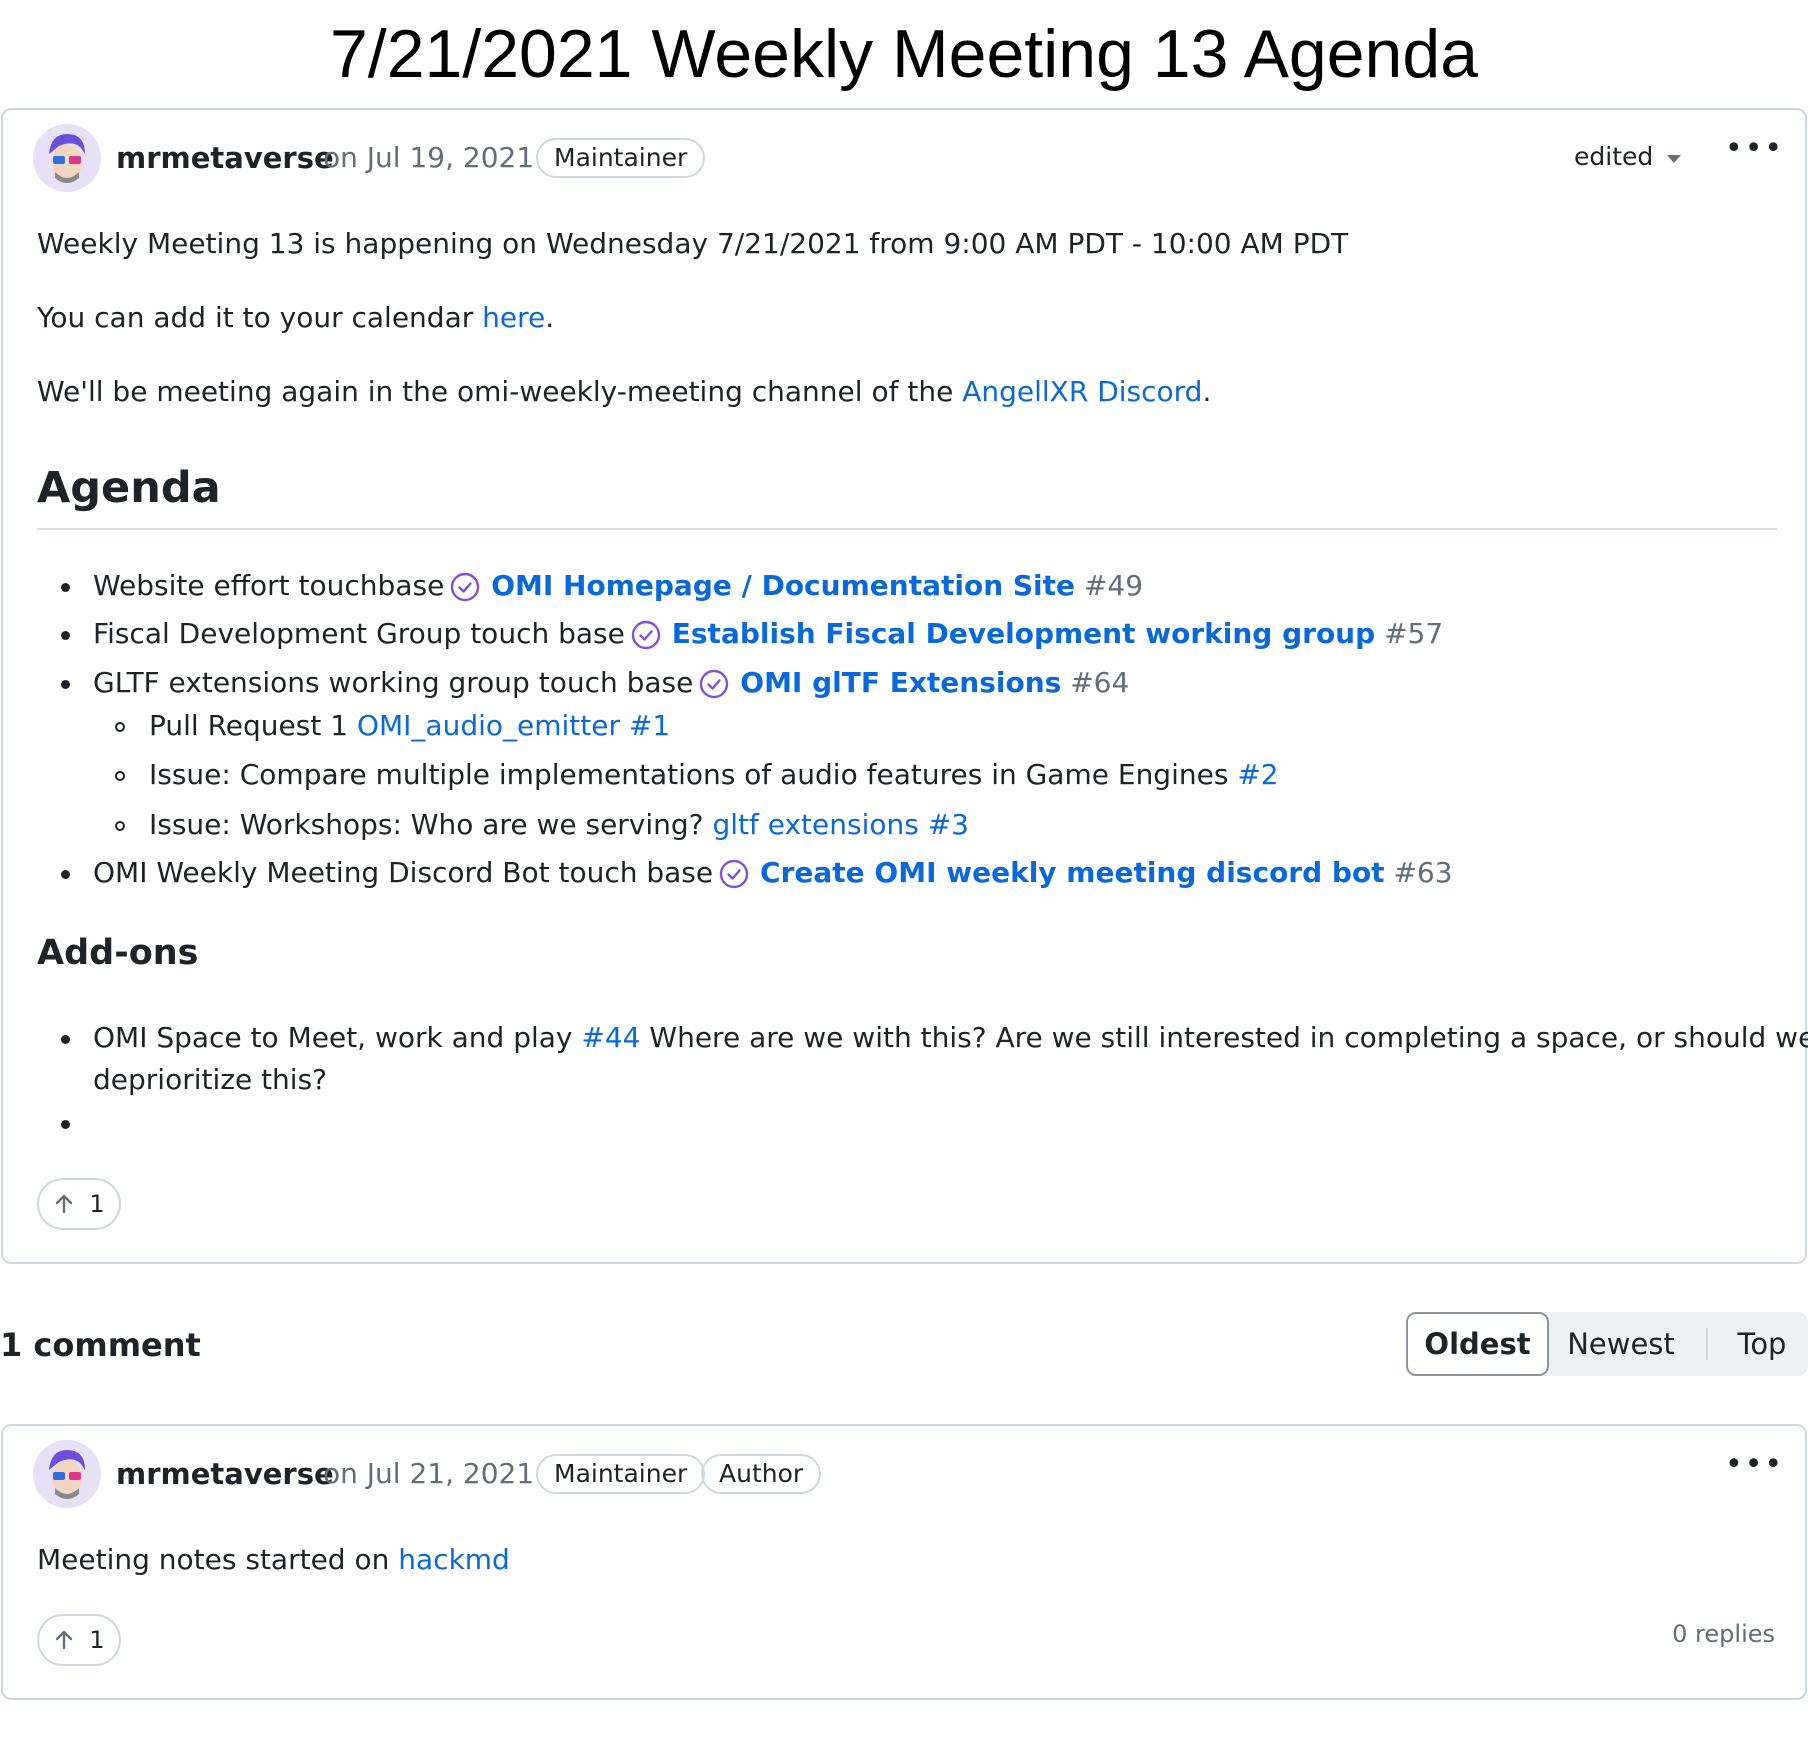  What do you see at coordinates (118, 953) in the screenshot?
I see `addons-heading: Add-ons` at bounding box center [118, 953].